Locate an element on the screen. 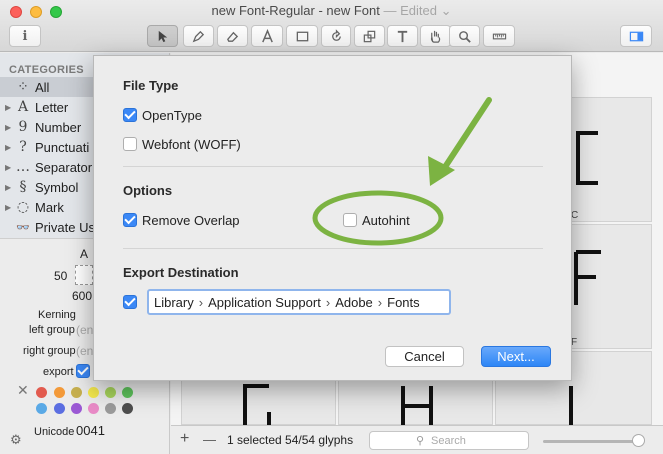  kerning-label: Kerning is located at coordinates (57, 315).